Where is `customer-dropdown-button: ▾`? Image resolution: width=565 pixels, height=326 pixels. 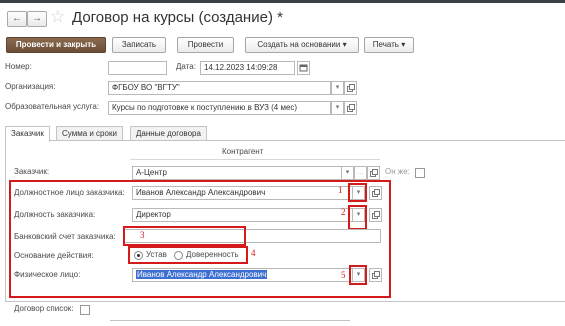
customer-dropdown-button: ▾ is located at coordinates (347, 173).